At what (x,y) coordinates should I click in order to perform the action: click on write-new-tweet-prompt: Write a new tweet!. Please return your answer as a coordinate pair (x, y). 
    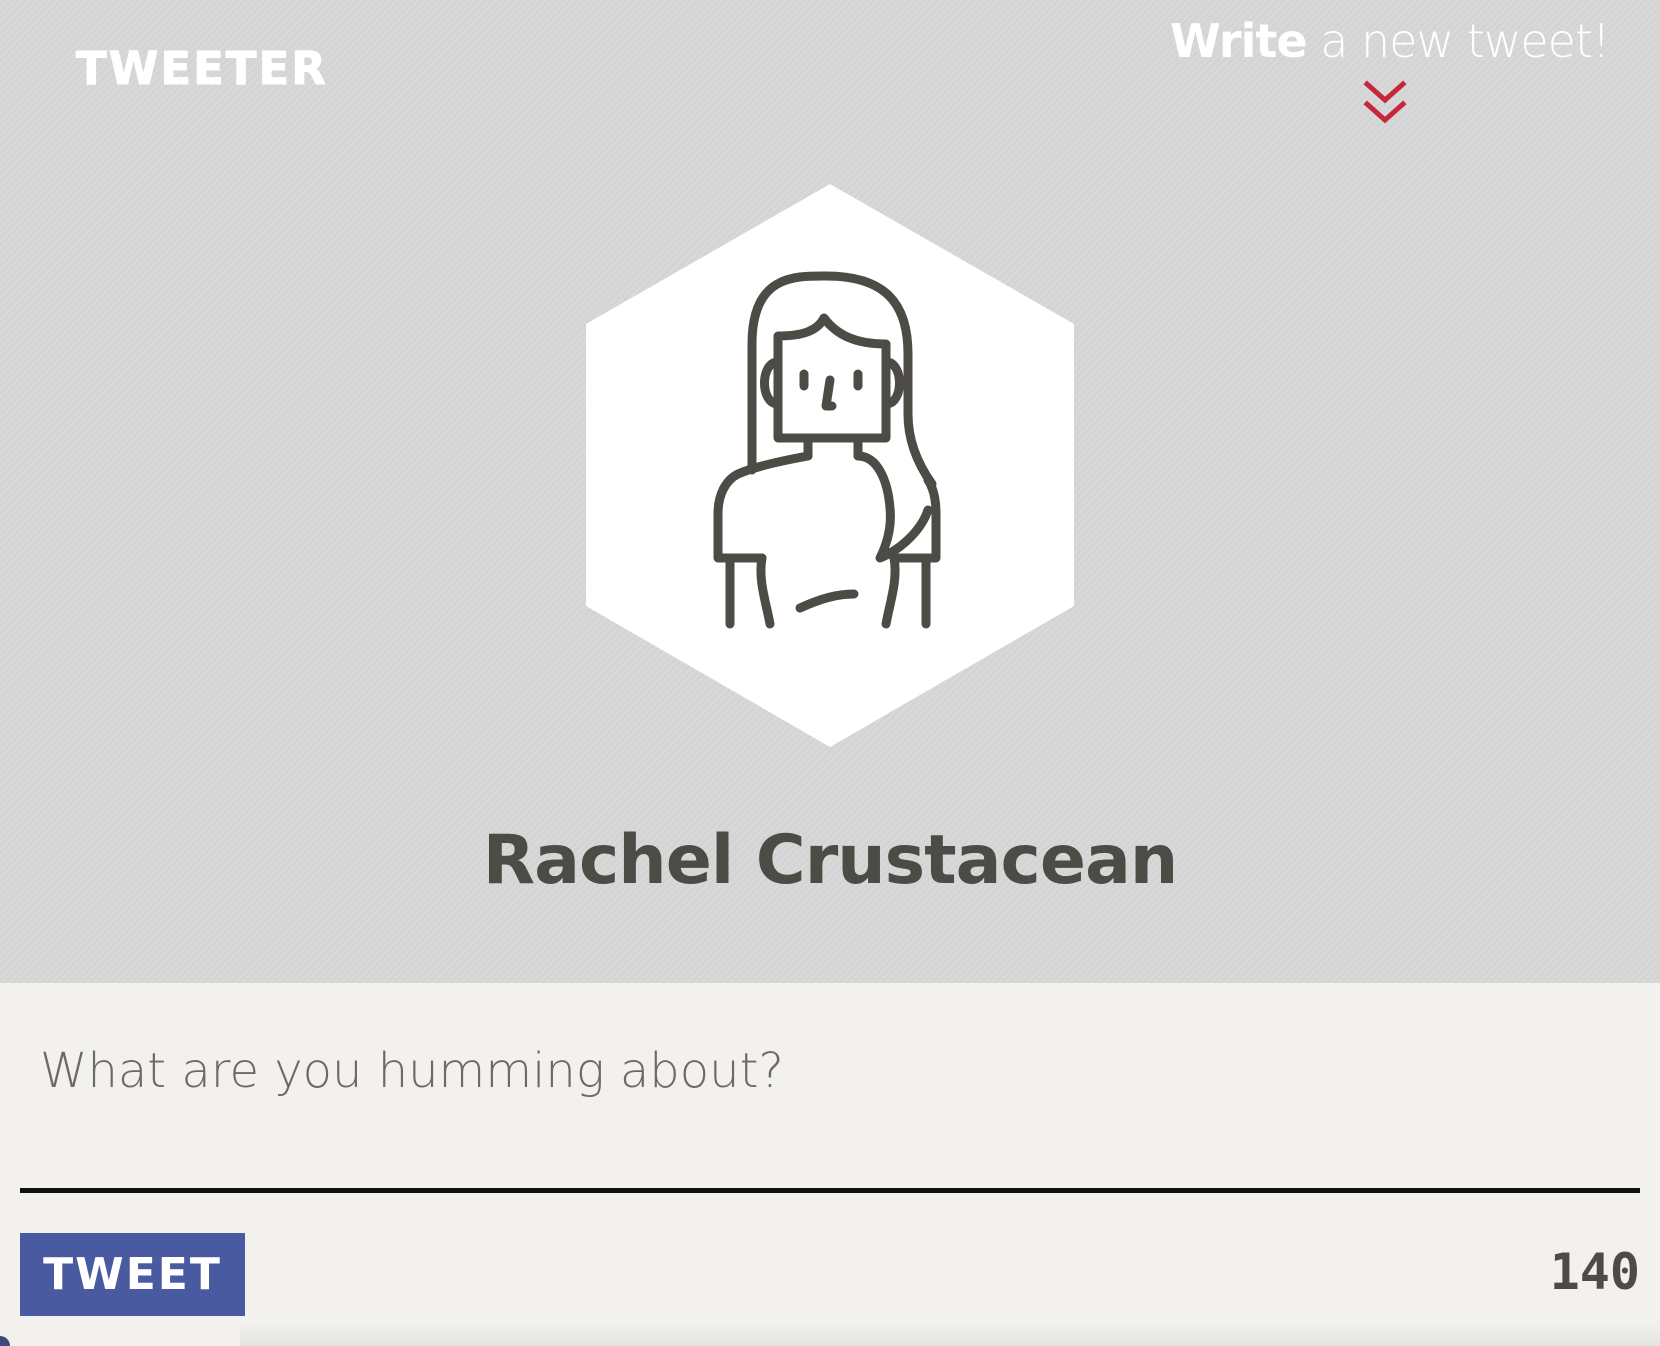
    Looking at the image, I should click on (1390, 41).